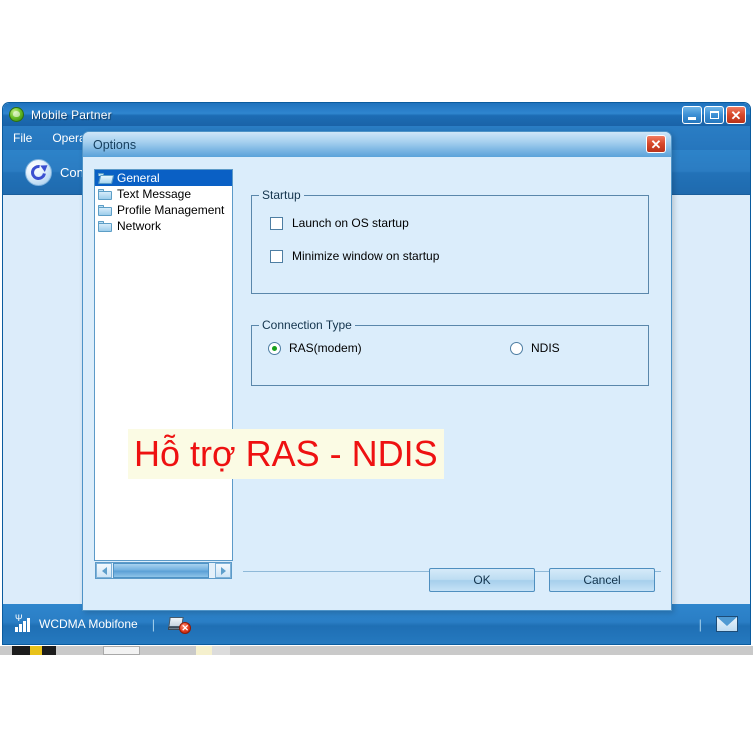 Image resolution: width=753 pixels, height=753 pixels. Describe the element at coordinates (350, 223) in the screenshot. I see `checkbox-label: Launch on OS startup` at that location.